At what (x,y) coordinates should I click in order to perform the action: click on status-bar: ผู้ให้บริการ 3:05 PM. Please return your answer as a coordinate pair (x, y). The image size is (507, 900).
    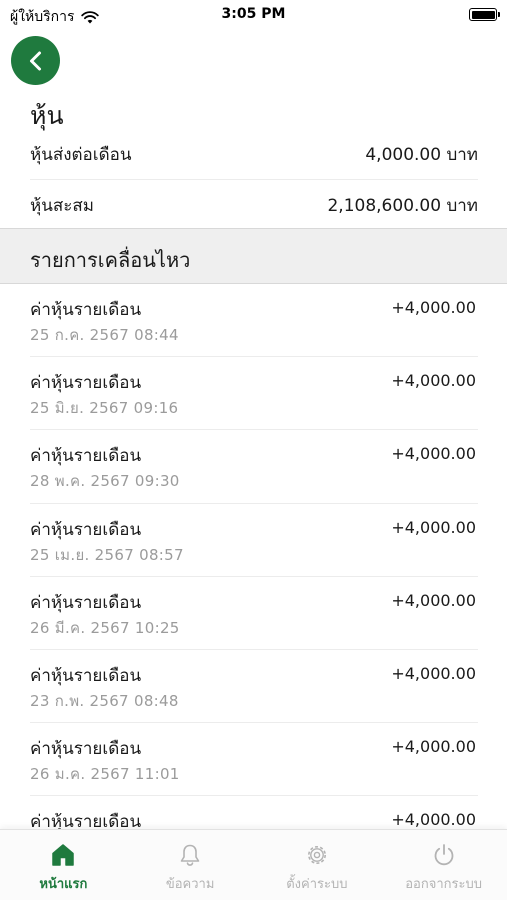
    Looking at the image, I should click on (253, 15).